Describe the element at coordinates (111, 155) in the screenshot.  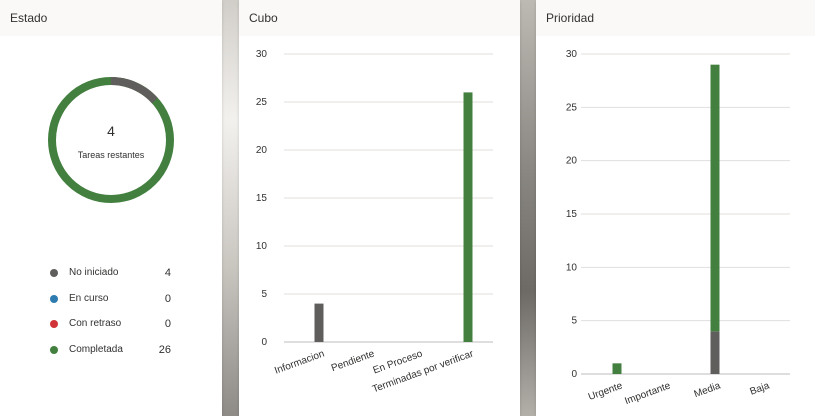
I see `donut-remaining-label: Tareas restantes` at that location.